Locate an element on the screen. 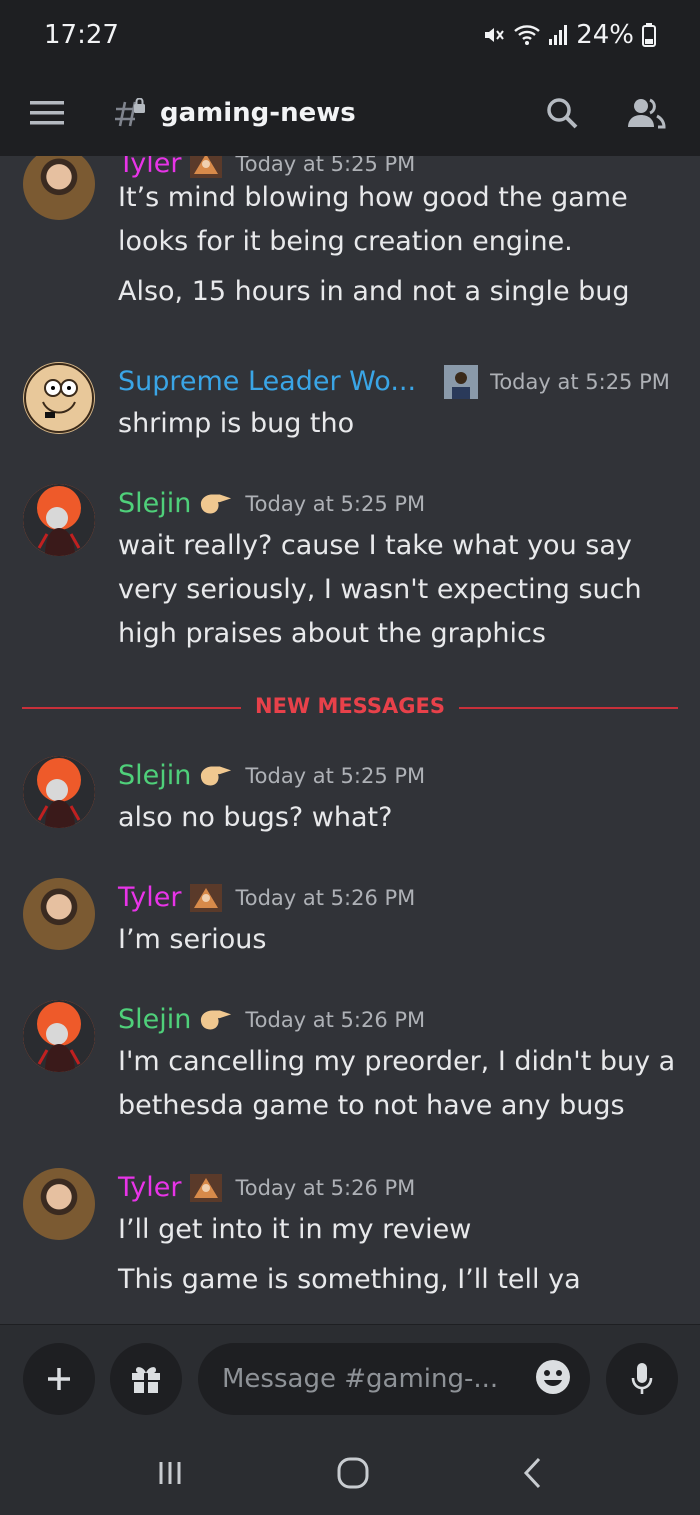 The image size is (700, 1515). recent-apps-icon is located at coordinates (170, 1475).